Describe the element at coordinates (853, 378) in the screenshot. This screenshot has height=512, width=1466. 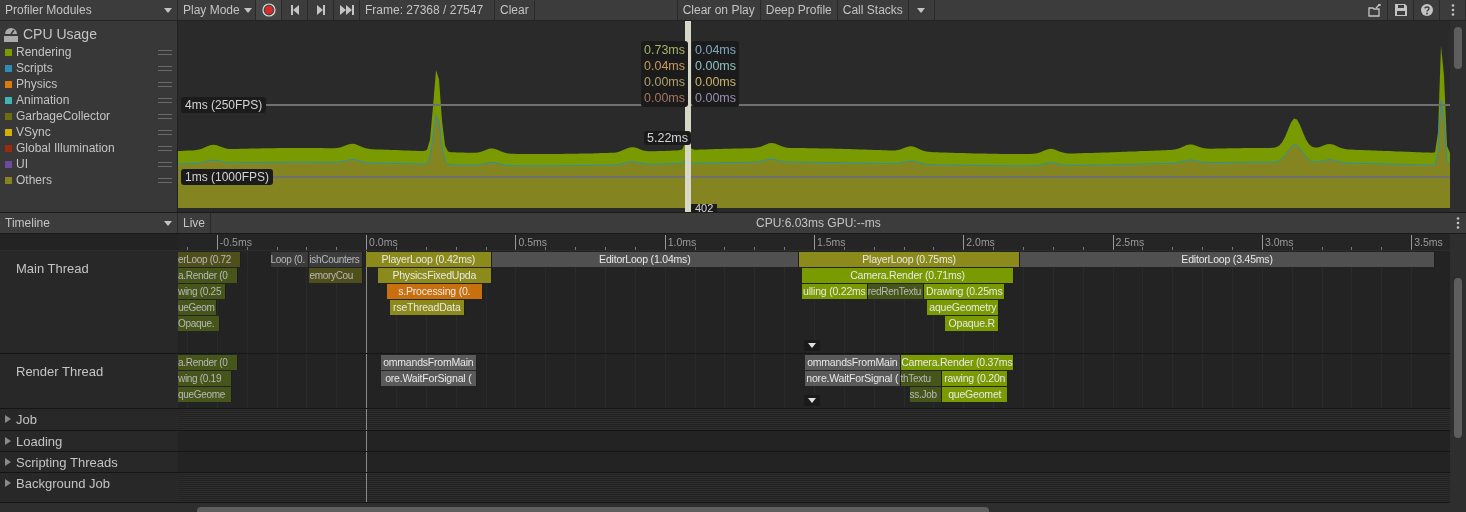
I see `sample-block: nore.WaitForSignal (` at that location.